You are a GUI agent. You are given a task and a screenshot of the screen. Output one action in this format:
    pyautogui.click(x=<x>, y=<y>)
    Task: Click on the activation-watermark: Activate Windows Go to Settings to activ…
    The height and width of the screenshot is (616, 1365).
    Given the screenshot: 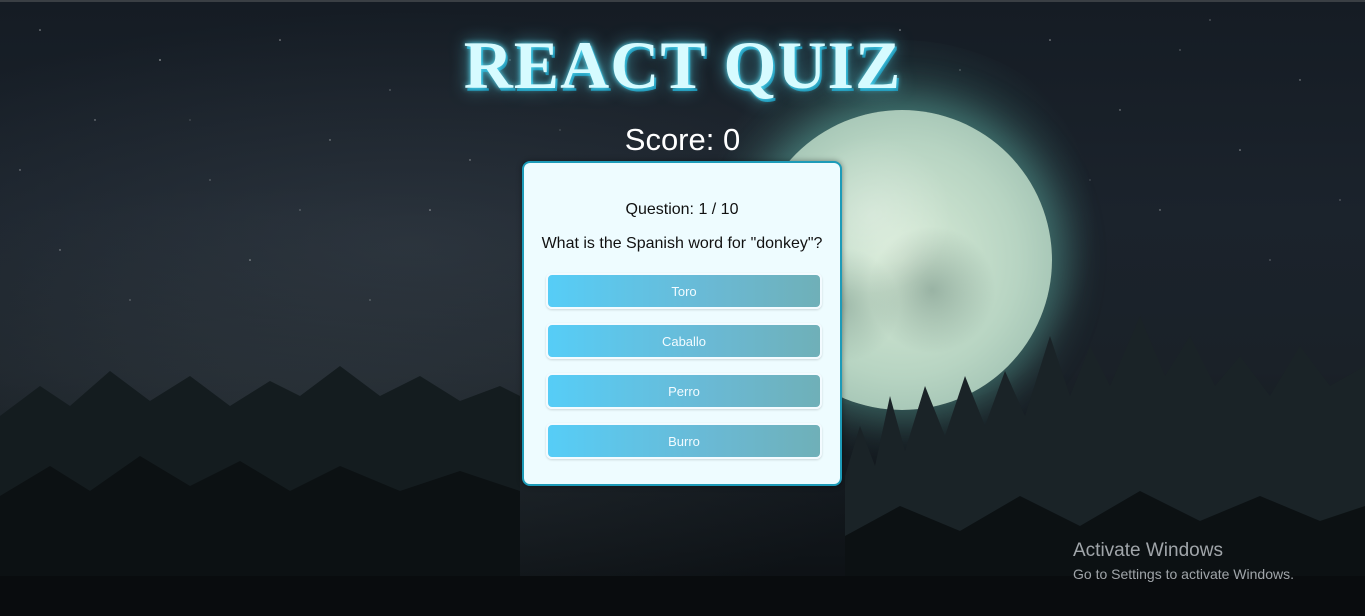 What is the action you would take?
    pyautogui.click(x=1183, y=562)
    